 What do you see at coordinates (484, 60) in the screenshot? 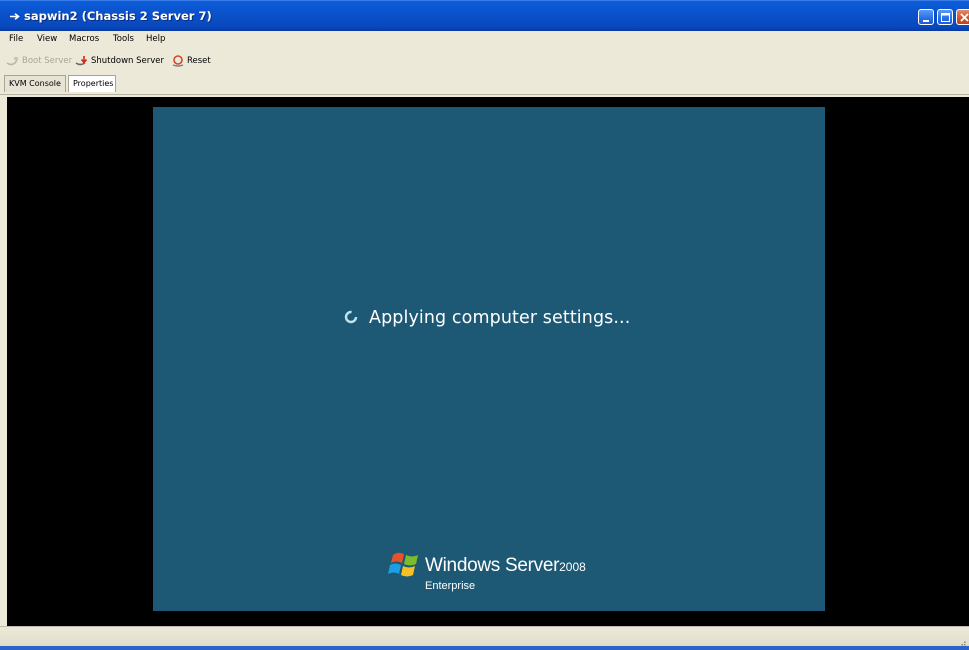
I see `toolbar: Boot Server Shutdown Server Reset` at bounding box center [484, 60].